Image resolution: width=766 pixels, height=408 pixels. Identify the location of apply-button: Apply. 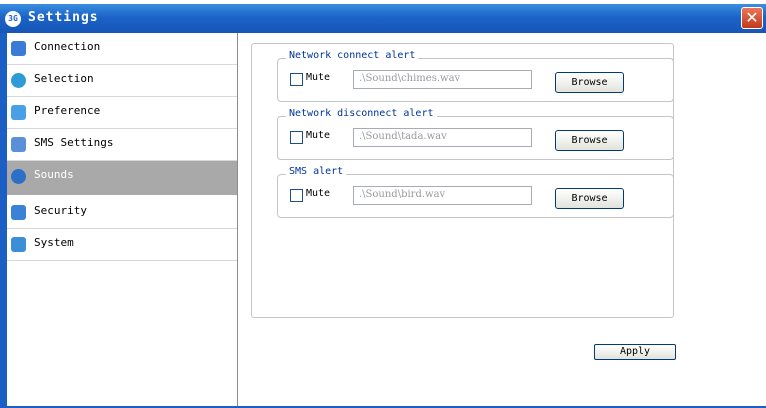
(635, 352).